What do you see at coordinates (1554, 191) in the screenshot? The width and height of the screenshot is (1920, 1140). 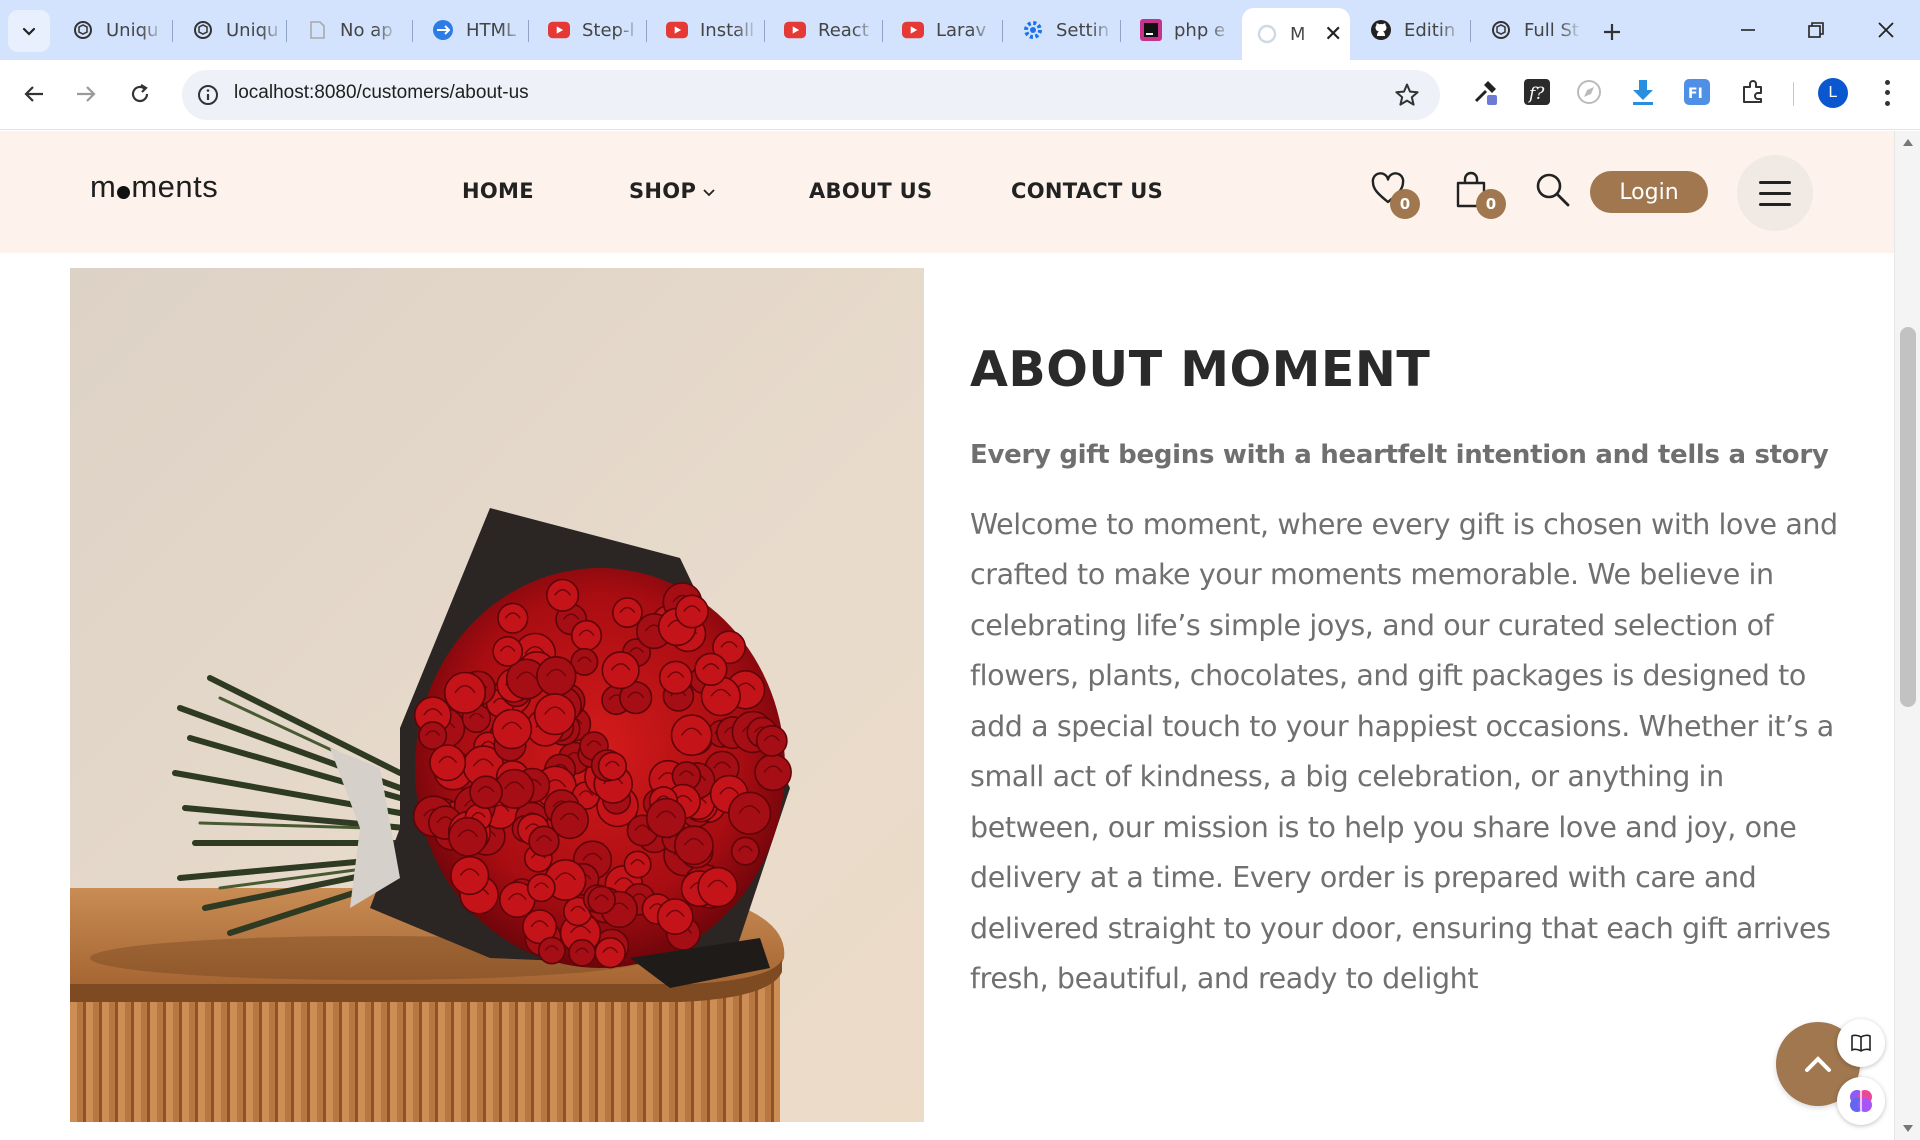 I see `search-button` at bounding box center [1554, 191].